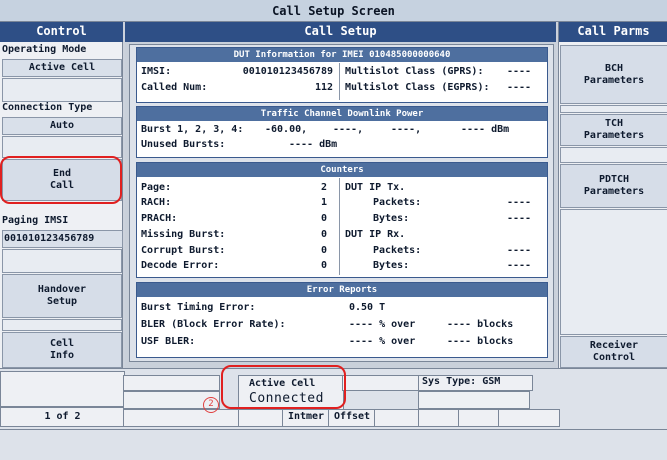  Describe the element at coordinates (213, 324) in the screenshot. I see `bler-label: BLER (Block Error Rate):` at that location.